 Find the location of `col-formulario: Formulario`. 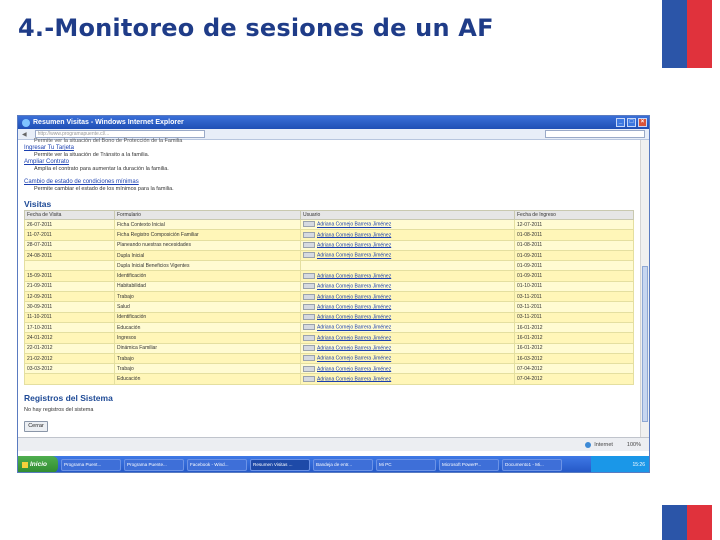

col-formulario: Formulario is located at coordinates (207, 215).